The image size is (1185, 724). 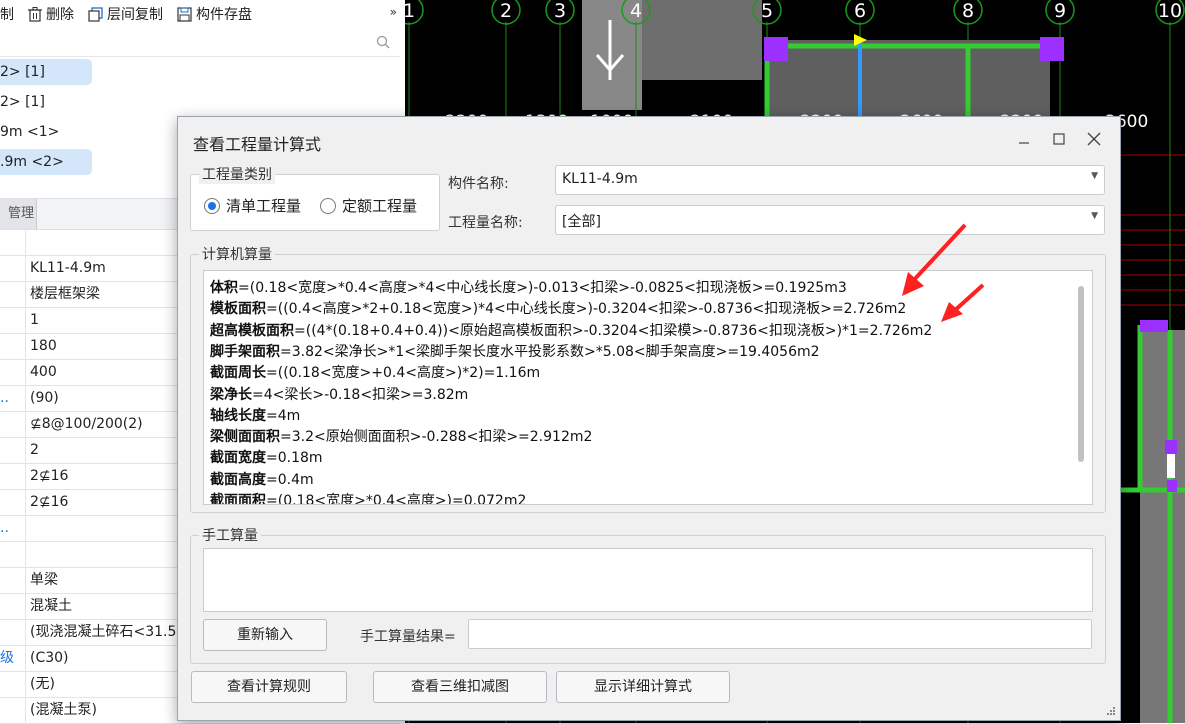 I want to click on calc-line-name: 梁侧面面积, so click(x=245, y=437).